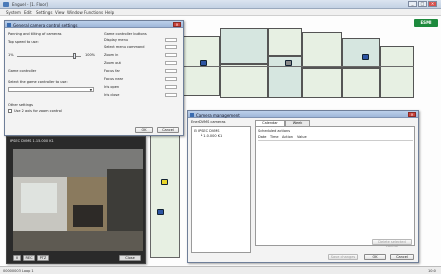  I want to click on esmi-logo: ESMI, so click(426, 23).